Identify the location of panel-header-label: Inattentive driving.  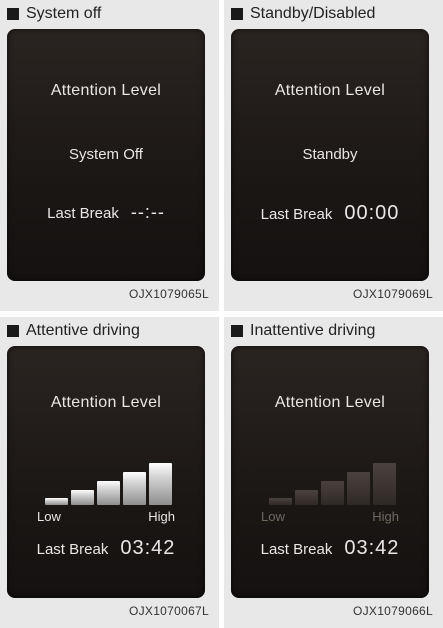
(313, 330).